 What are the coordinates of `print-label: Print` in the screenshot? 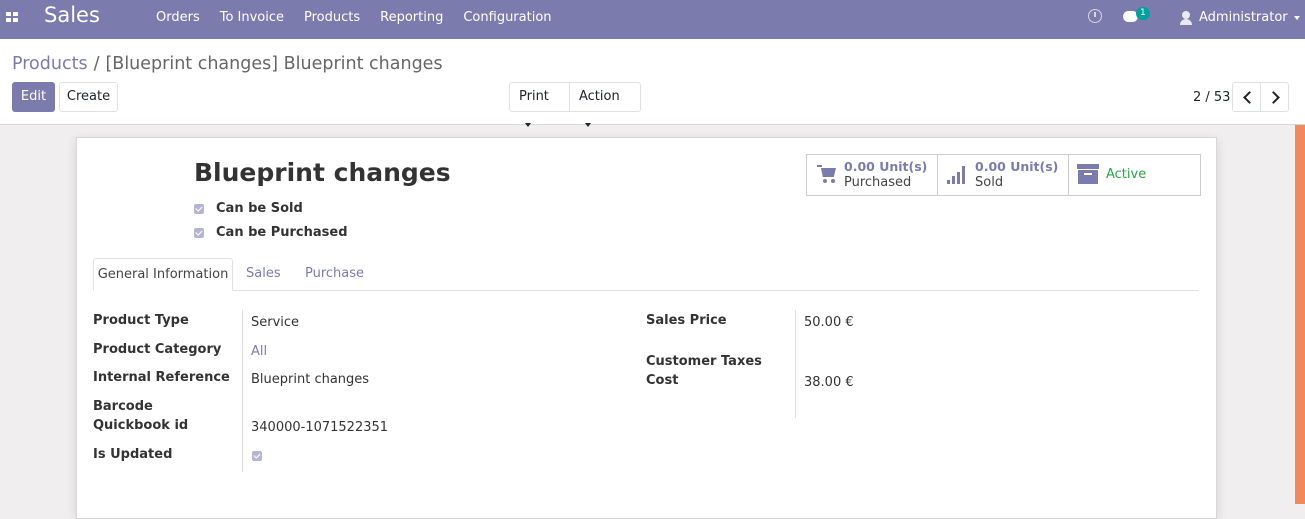 It's located at (534, 96).